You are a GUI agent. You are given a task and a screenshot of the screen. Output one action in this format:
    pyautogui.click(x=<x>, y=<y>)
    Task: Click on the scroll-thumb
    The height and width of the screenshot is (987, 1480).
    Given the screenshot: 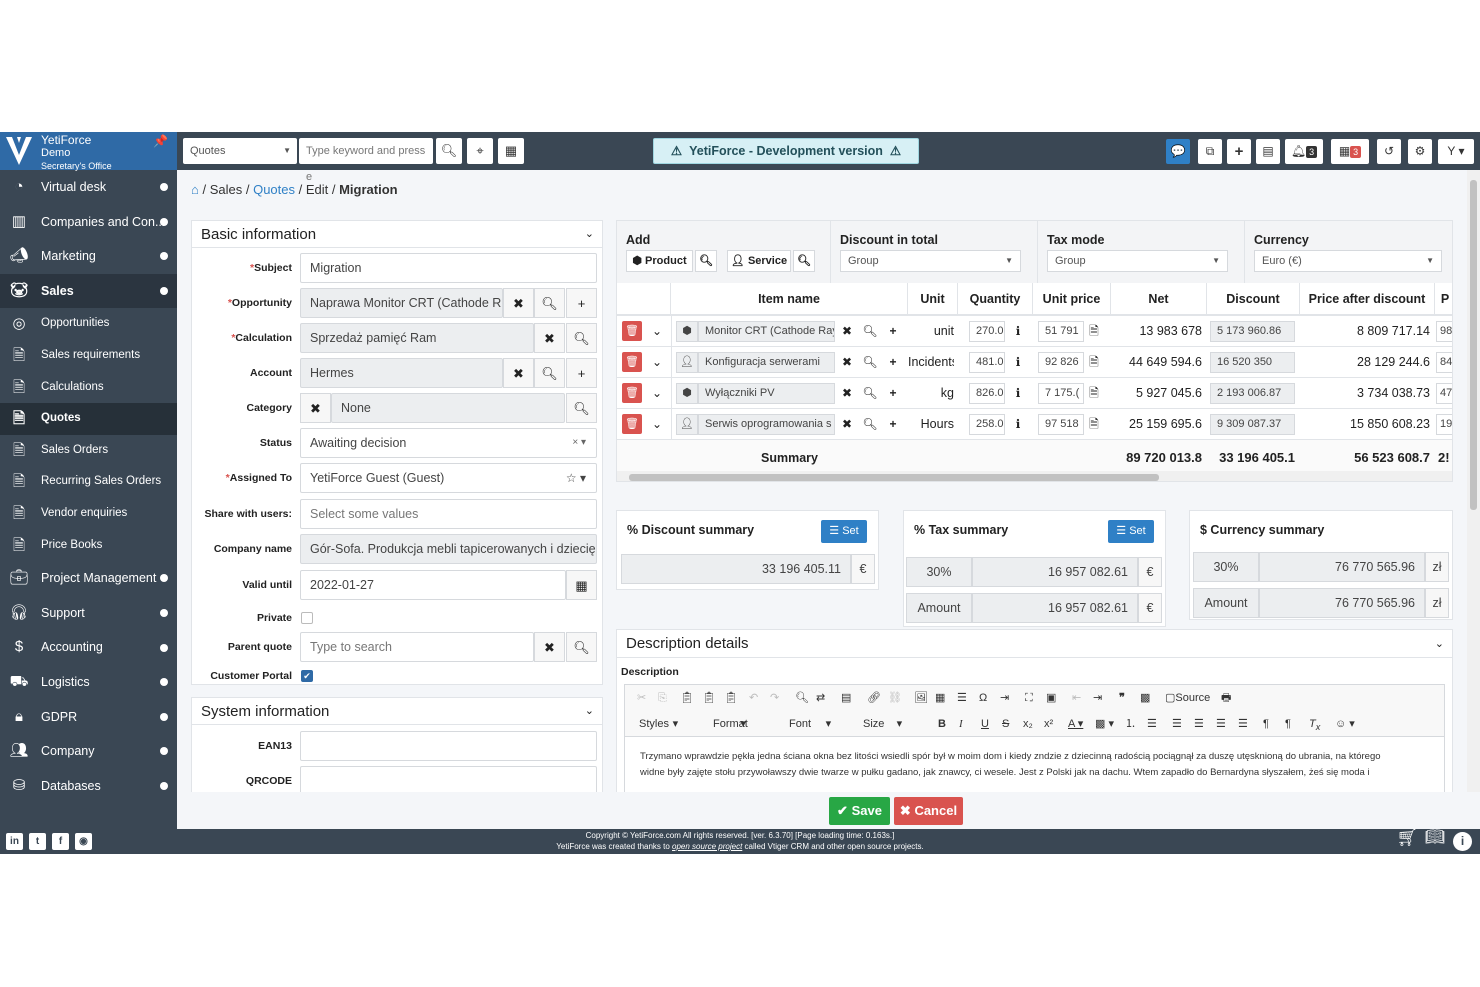 What is the action you would take?
    pyautogui.click(x=894, y=477)
    